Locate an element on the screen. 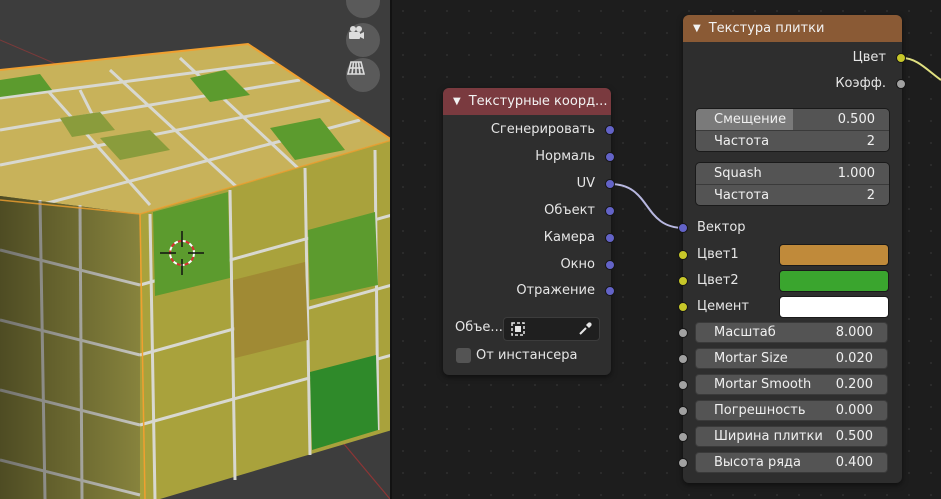 The image size is (941, 499). squash-field: Squash 1.000 is located at coordinates (792, 173).